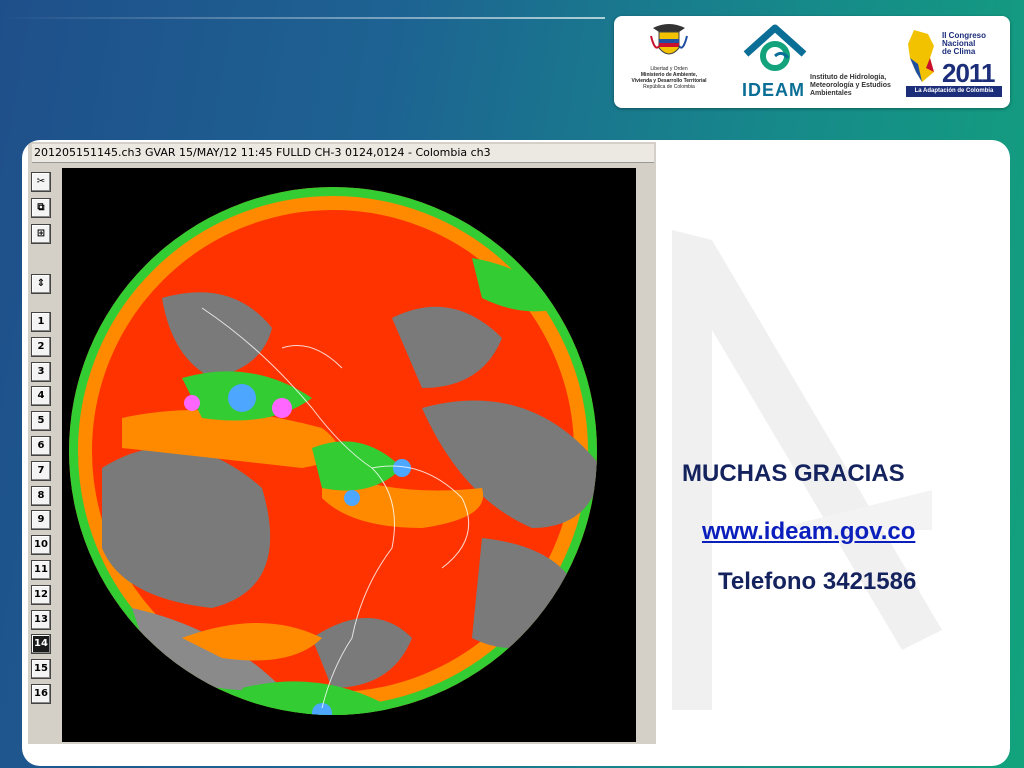 This screenshot has width=1024, height=768. I want to click on scissors-icon: ✂, so click(41, 182).